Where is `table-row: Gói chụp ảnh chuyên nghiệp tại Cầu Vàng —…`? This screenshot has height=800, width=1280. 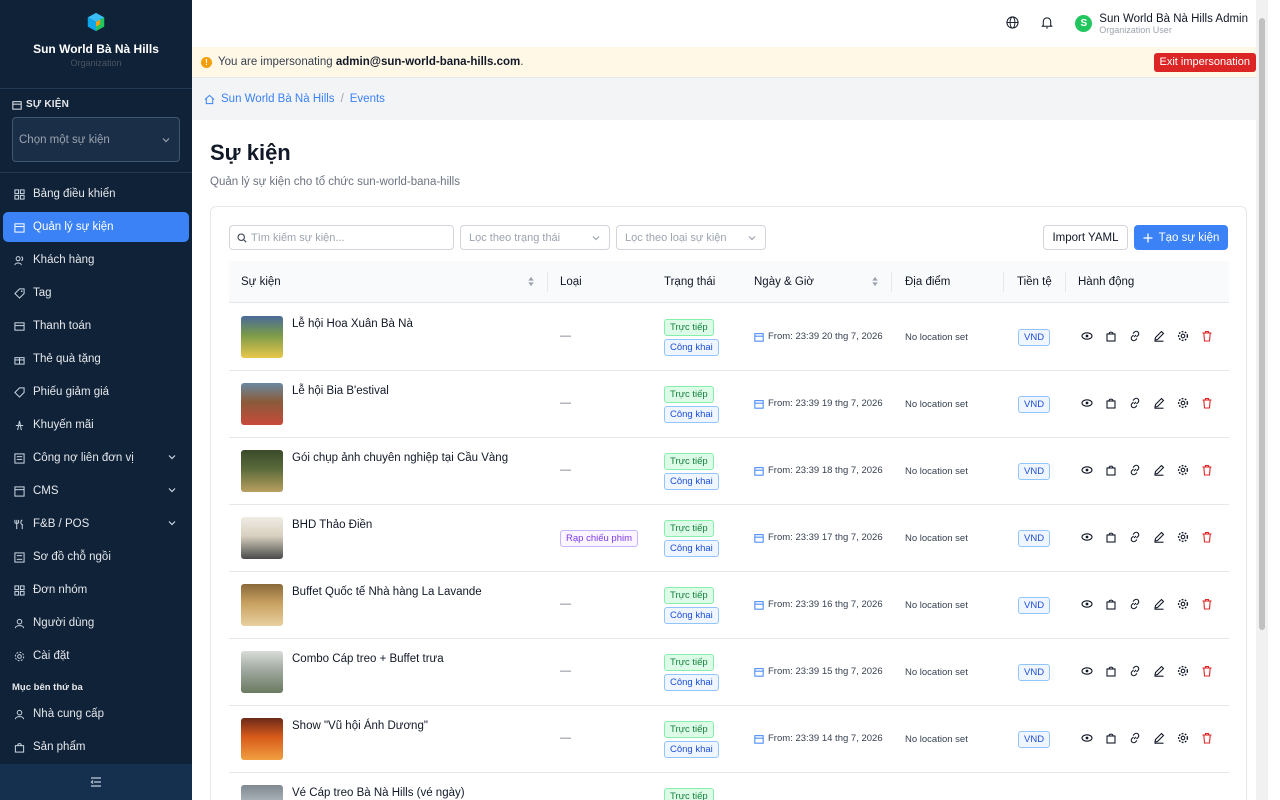
table-row: Gói chụp ảnh chuyên nghiệp tại Cầu Vàng —… is located at coordinates (729, 471).